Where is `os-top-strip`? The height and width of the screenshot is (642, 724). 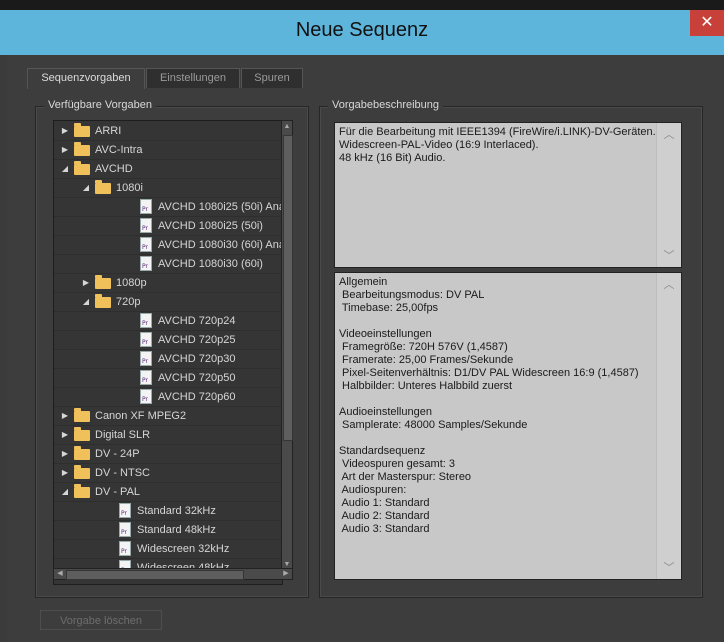
os-top-strip is located at coordinates (362, 5).